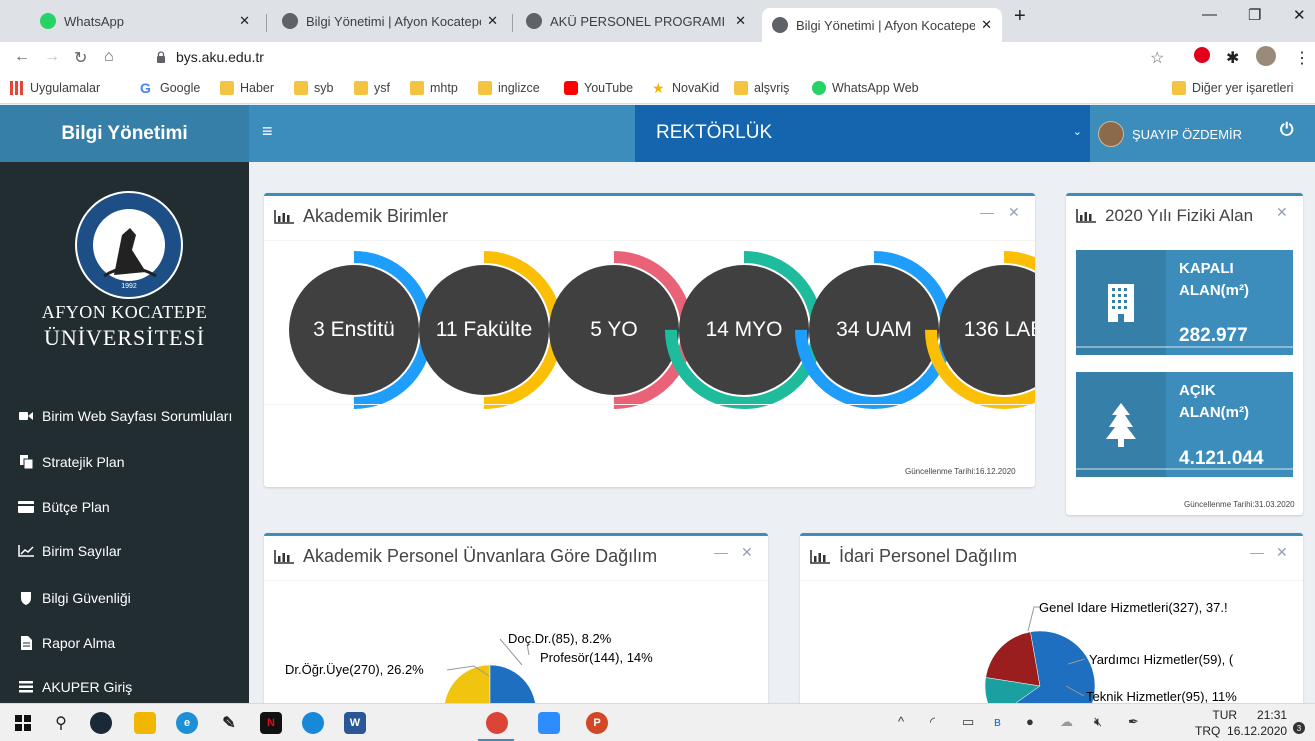  Describe the element at coordinates (247, 88) in the screenshot. I see `bookmark-haber: Haber` at that location.